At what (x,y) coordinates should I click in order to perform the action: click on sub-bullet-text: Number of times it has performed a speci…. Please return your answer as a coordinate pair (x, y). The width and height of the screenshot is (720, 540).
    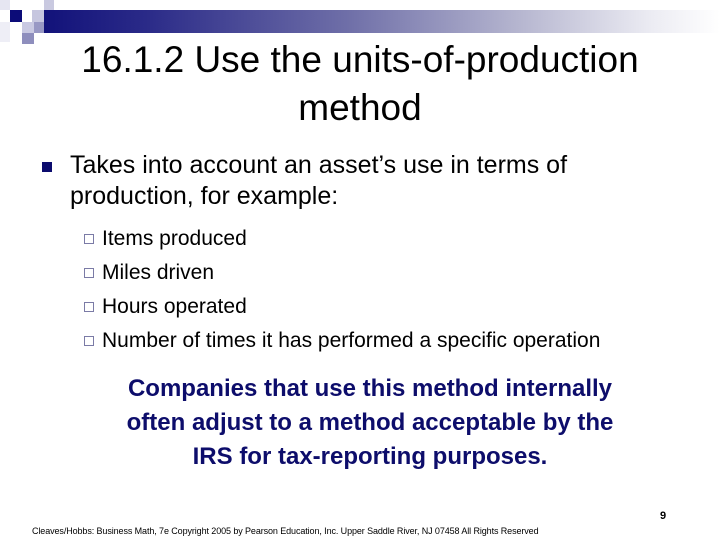
    Looking at the image, I should click on (351, 340).